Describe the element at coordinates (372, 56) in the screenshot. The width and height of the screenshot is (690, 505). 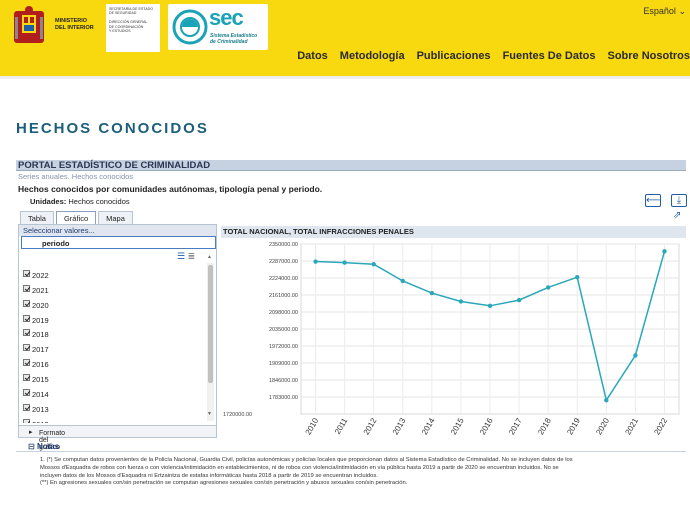
I see `nav-metodologia: Metodología` at that location.